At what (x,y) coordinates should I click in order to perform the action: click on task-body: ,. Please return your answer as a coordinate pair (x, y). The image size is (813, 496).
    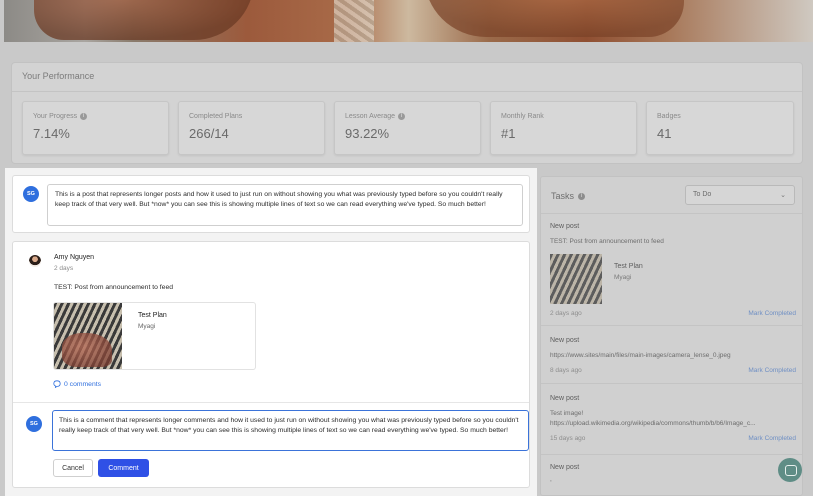
    Looking at the image, I should click on (551, 479).